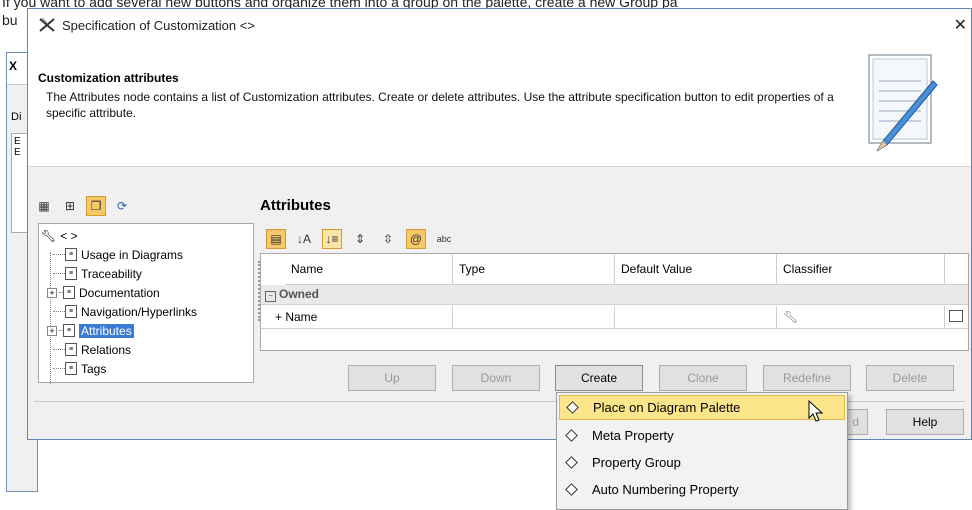 The width and height of the screenshot is (972, 510). What do you see at coordinates (861, 317) in the screenshot?
I see `cell-classifier: 🔧︎` at bounding box center [861, 317].